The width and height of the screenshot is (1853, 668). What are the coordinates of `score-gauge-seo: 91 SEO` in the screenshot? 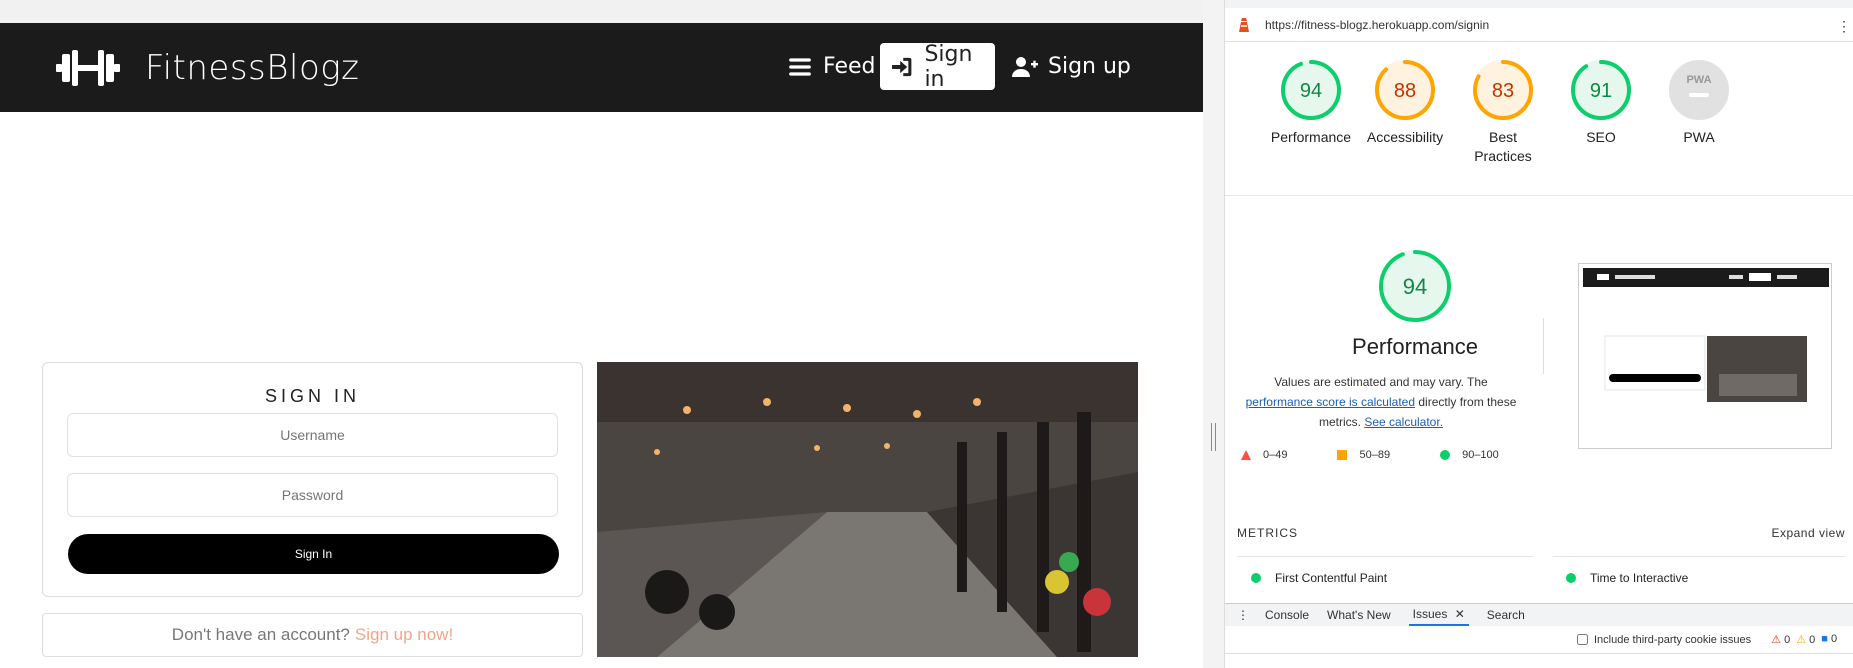 It's located at (1601, 102).